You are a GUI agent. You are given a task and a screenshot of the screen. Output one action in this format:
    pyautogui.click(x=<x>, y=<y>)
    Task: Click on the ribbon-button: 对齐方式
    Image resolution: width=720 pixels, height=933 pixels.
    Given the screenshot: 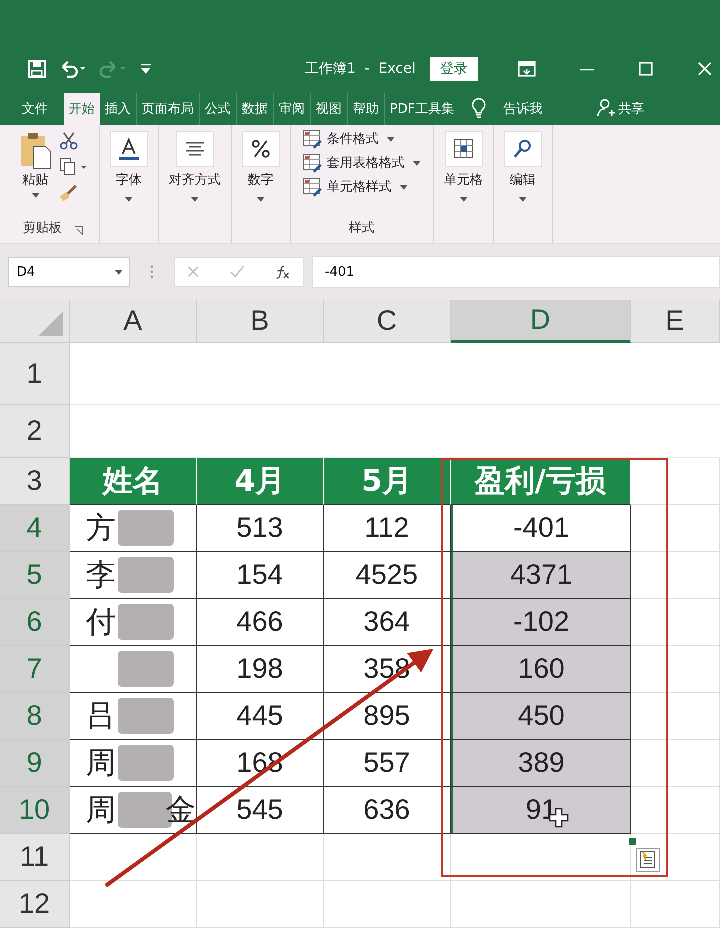 What is the action you would take?
    pyautogui.click(x=195, y=168)
    